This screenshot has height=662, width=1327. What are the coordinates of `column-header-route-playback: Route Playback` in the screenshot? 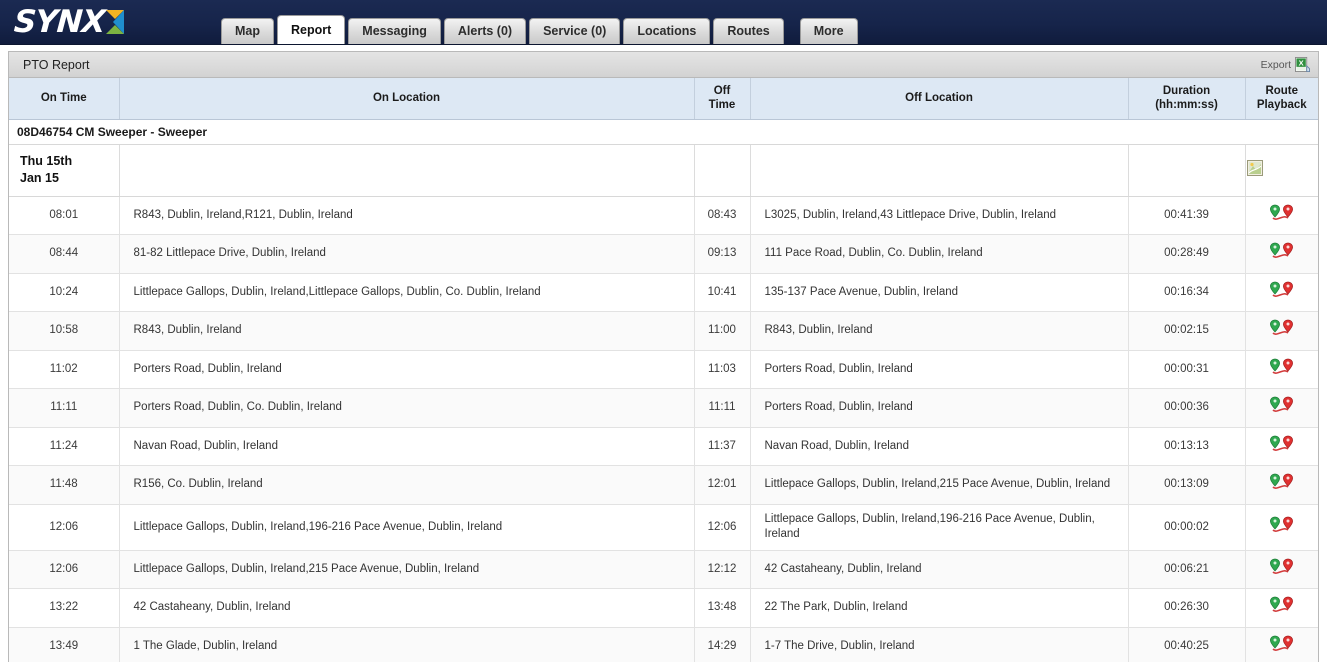 It's located at (1281, 99).